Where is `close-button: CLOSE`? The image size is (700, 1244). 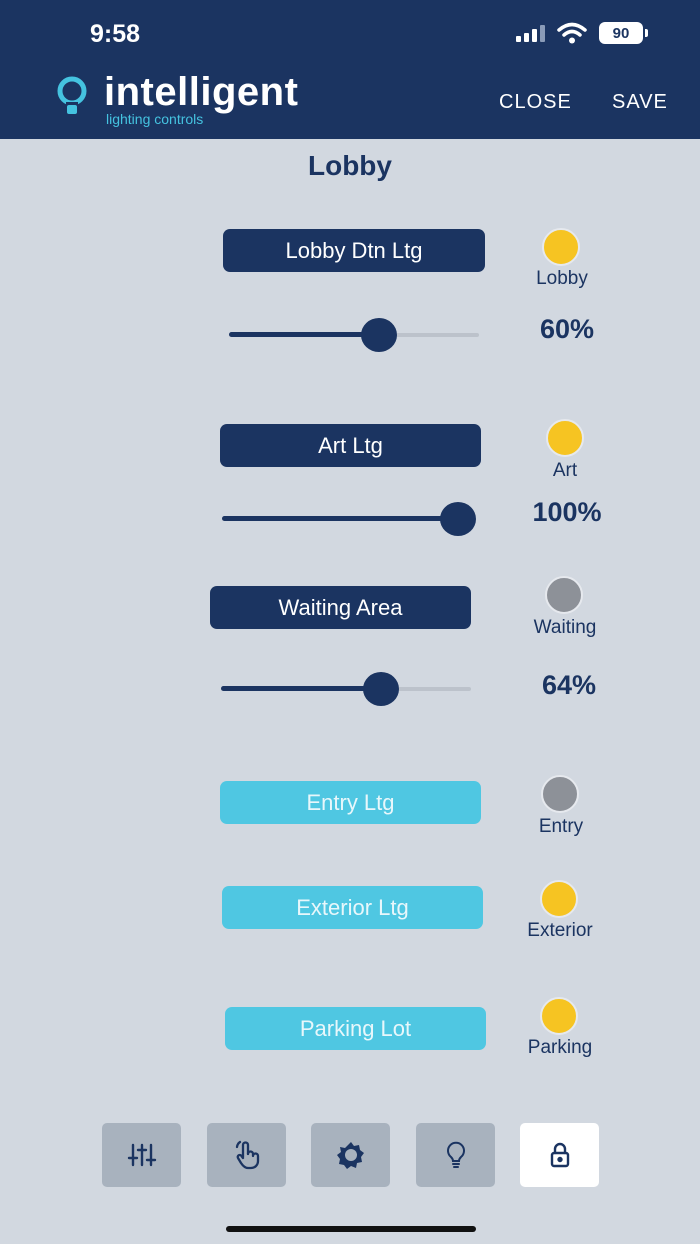 close-button: CLOSE is located at coordinates (535, 102).